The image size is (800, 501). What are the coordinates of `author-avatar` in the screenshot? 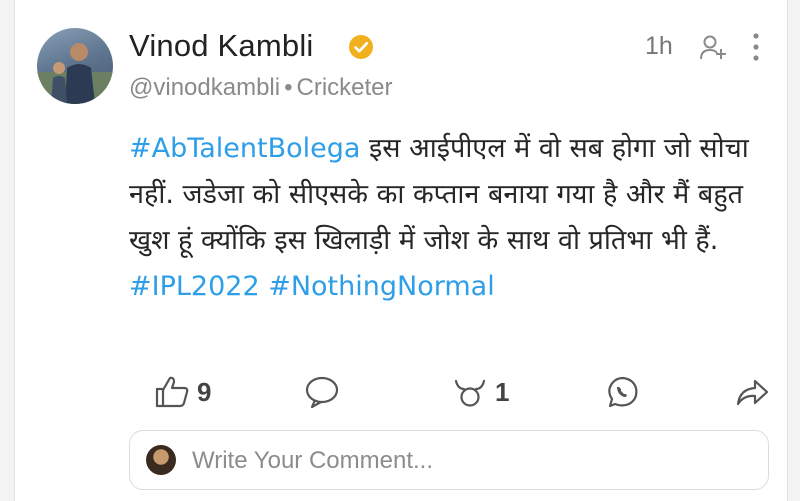 It's located at (75, 66).